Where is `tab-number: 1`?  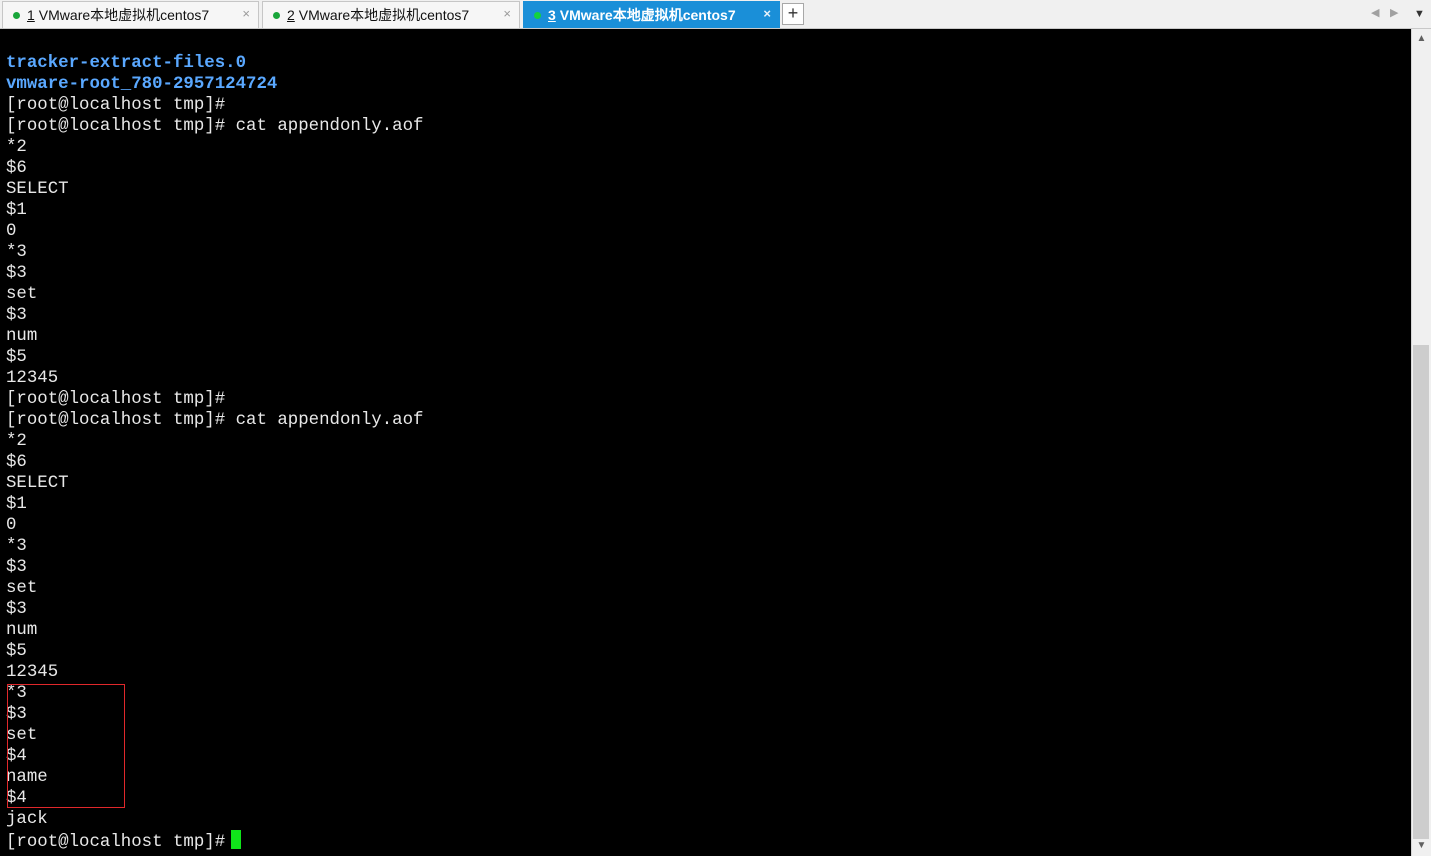
tab-number: 1 is located at coordinates (31, 15).